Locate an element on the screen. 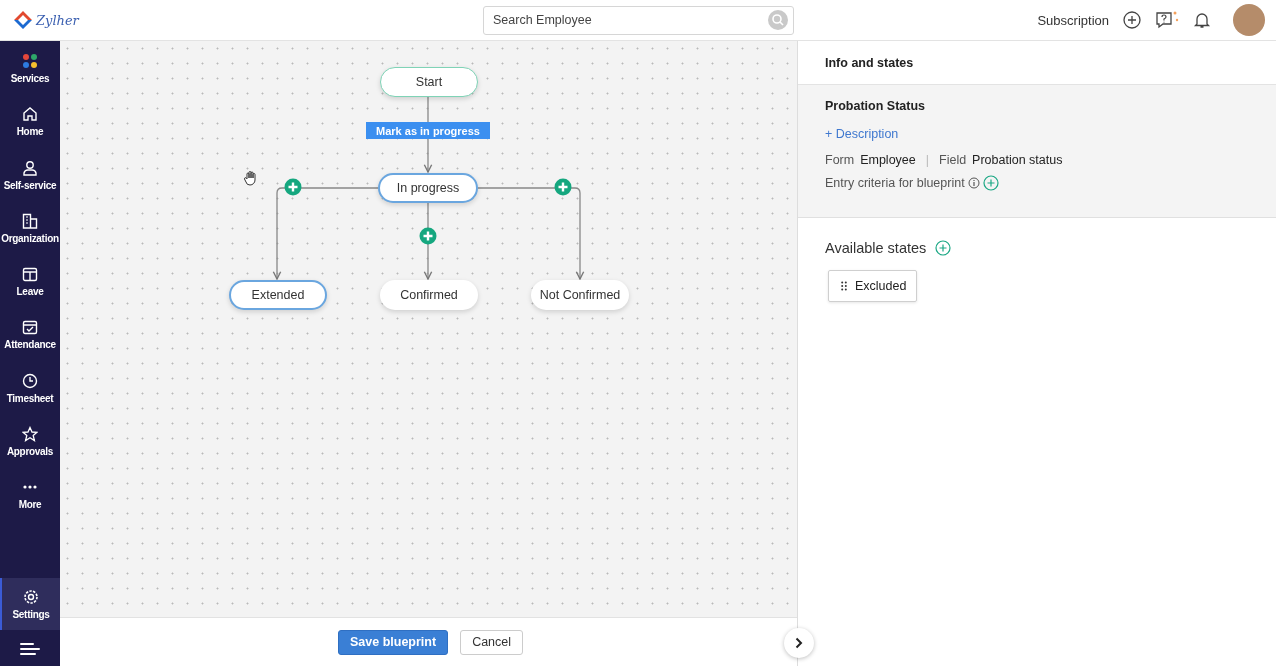  person-icon is located at coordinates (30, 167).